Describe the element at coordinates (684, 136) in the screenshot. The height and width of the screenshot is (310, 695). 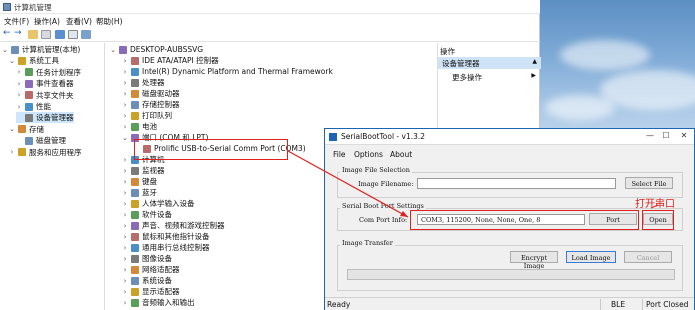
I see `close-icon: ✕` at that location.